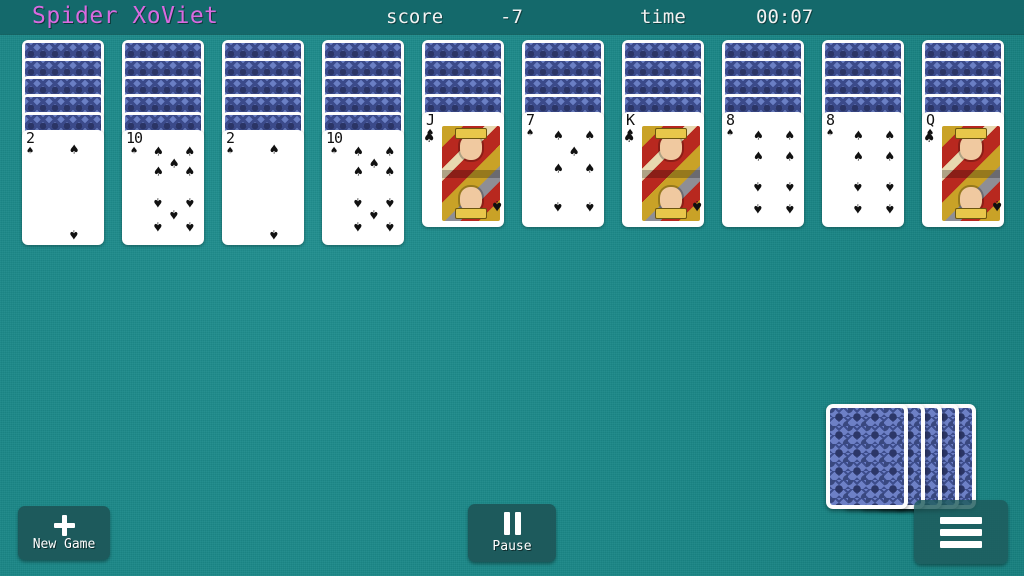 This screenshot has width=1024, height=576. I want to click on faceup-card-K-spades: K ♠ ♠ ♠, so click(663, 169).